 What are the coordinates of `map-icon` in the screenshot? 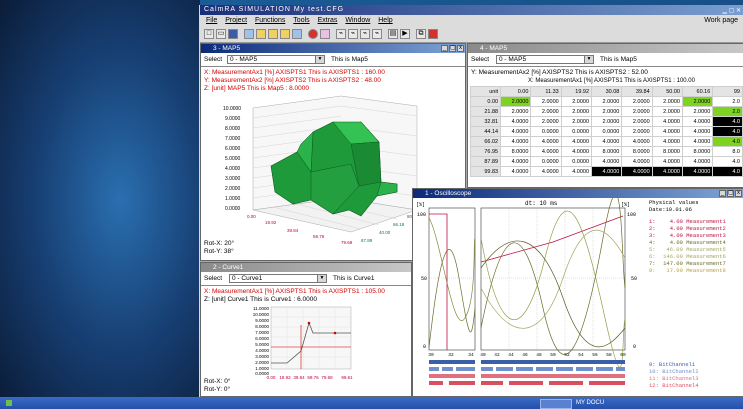 It's located at (249, 34).